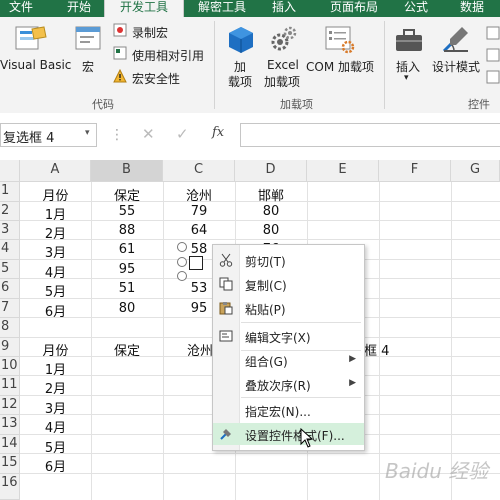 This screenshot has width=500, height=500. What do you see at coordinates (10, 444) in the screenshot?
I see `row-header: 14` at bounding box center [10, 444].